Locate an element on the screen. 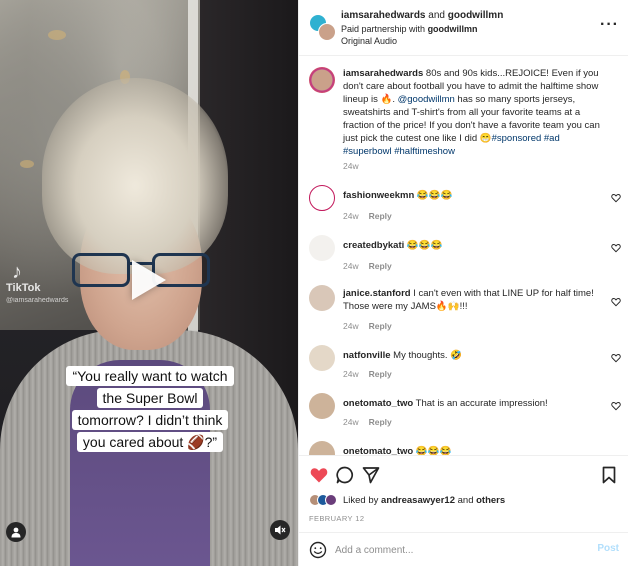  mute-icon is located at coordinates (280, 530).